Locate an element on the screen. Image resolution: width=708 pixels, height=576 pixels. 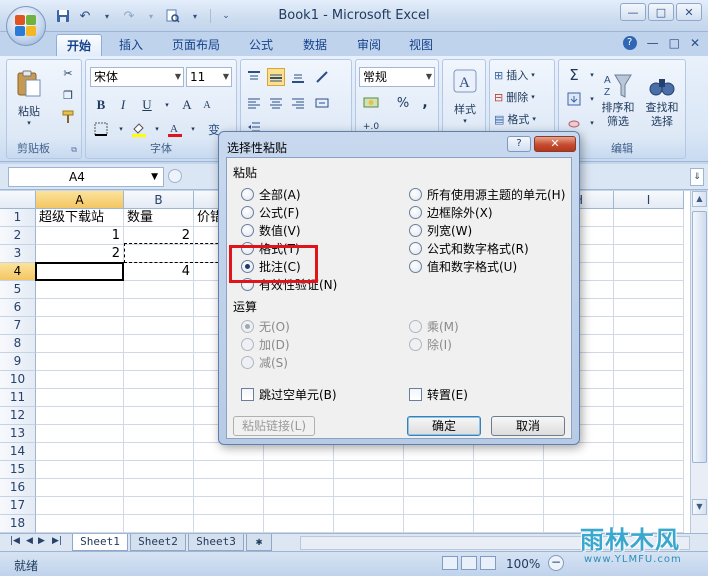
cell-b8 is located at coordinates (159, 344).